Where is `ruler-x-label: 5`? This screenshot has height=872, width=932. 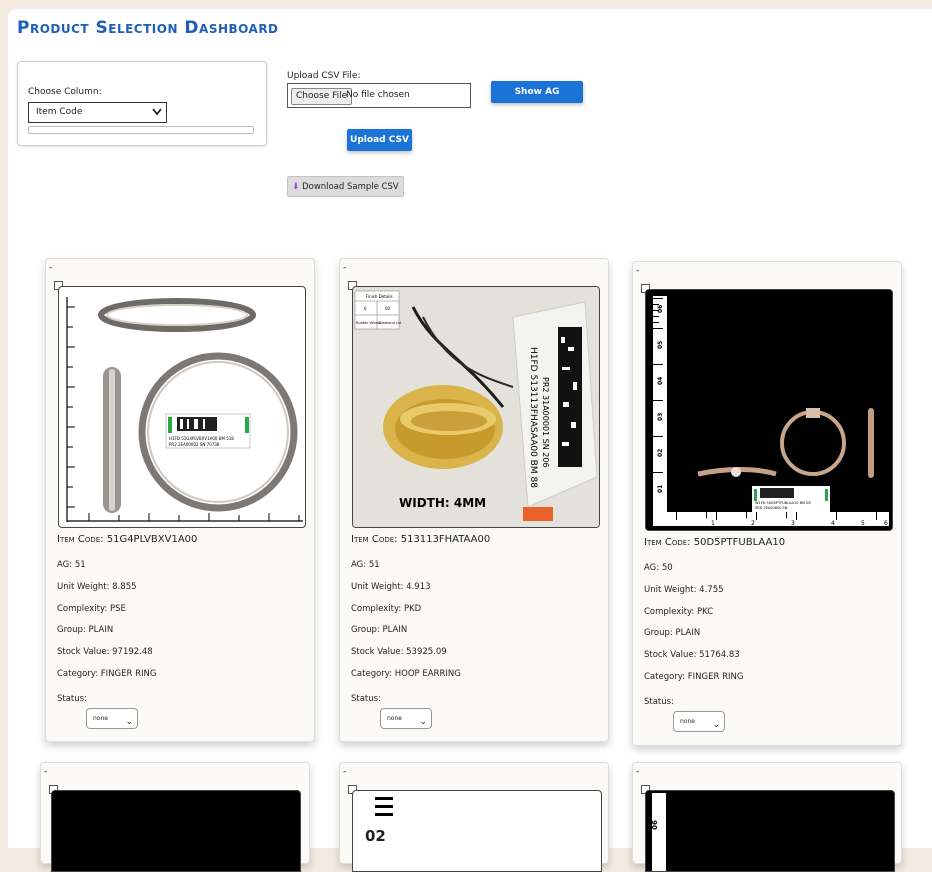
ruler-x-label: 5 is located at coordinates (863, 523).